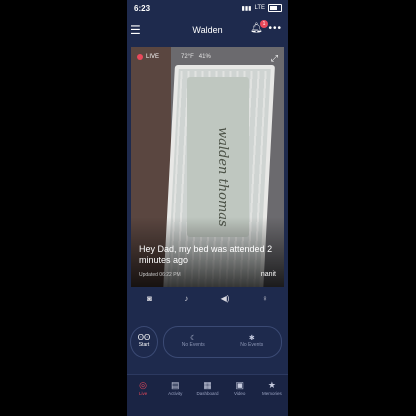 The image size is (416, 416). Describe the element at coordinates (187, 57) in the screenshot. I see `temperature: 72°F` at that location.